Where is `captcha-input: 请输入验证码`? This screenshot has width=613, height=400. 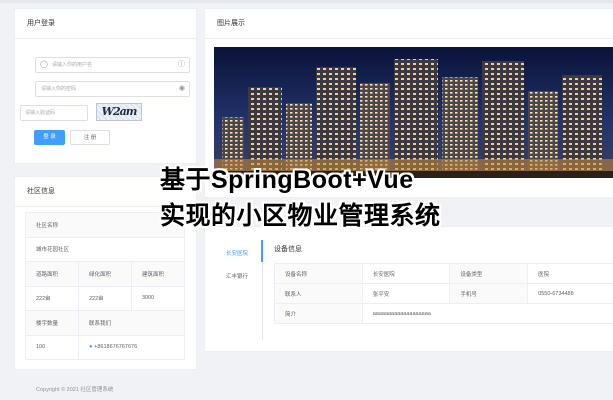 captcha-input: 请输入验证码 is located at coordinates (54, 113).